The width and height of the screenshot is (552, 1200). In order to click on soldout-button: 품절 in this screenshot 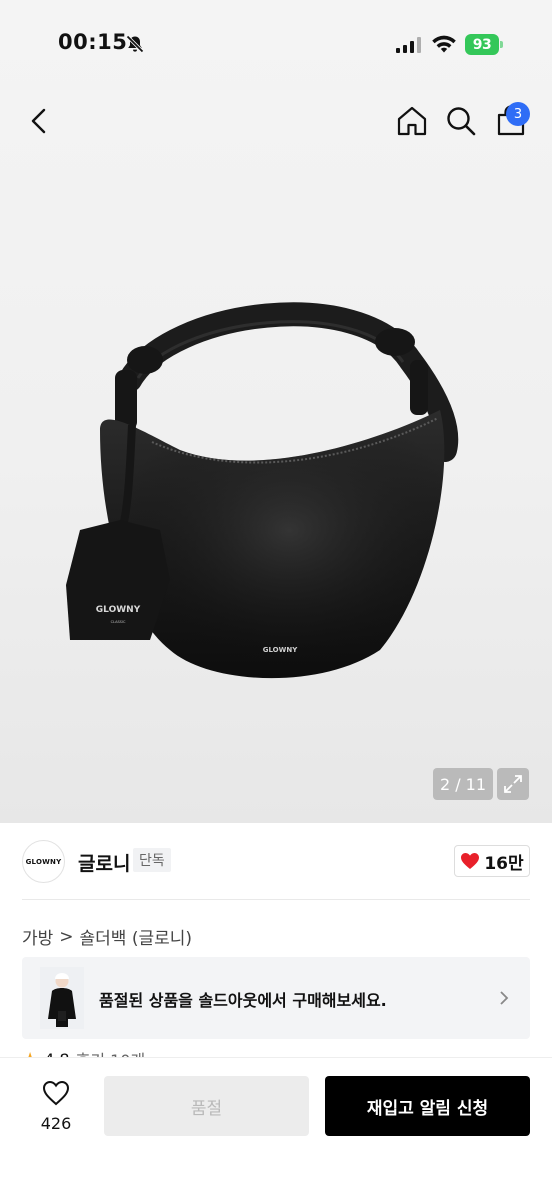, I will do `click(206, 1106)`.